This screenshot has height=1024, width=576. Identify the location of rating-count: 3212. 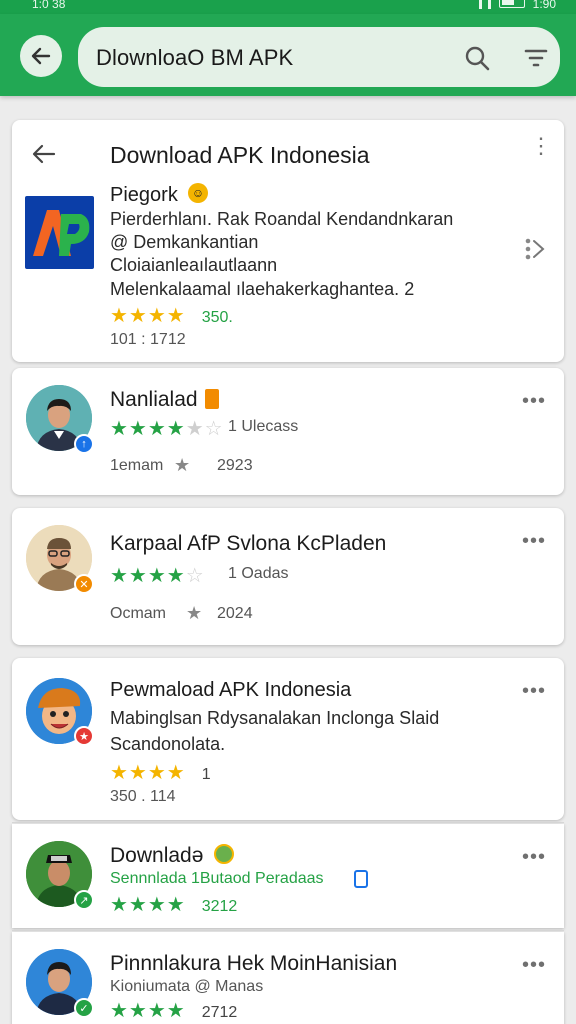
(219, 906).